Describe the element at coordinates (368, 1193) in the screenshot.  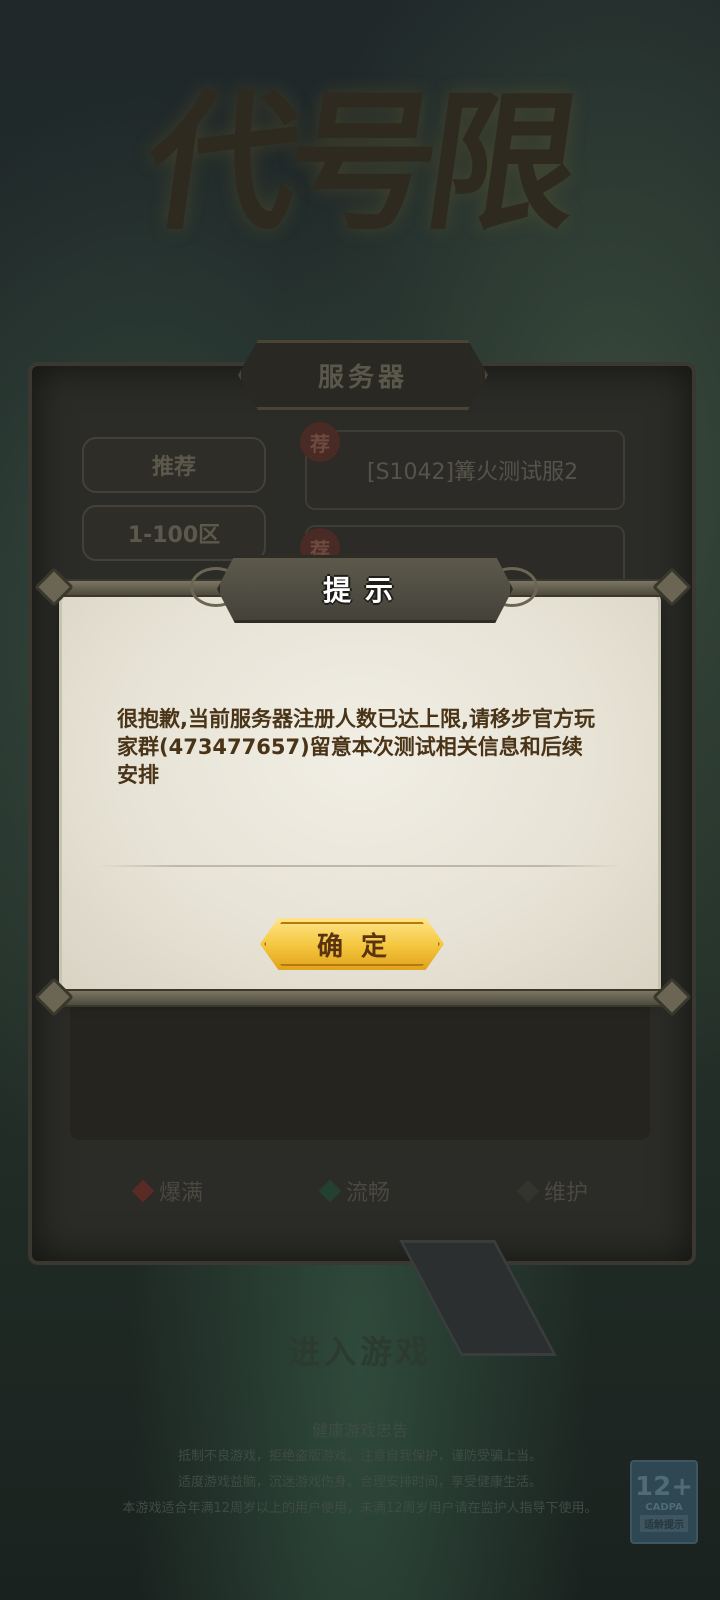
I see `legend-label: 流畅` at that location.